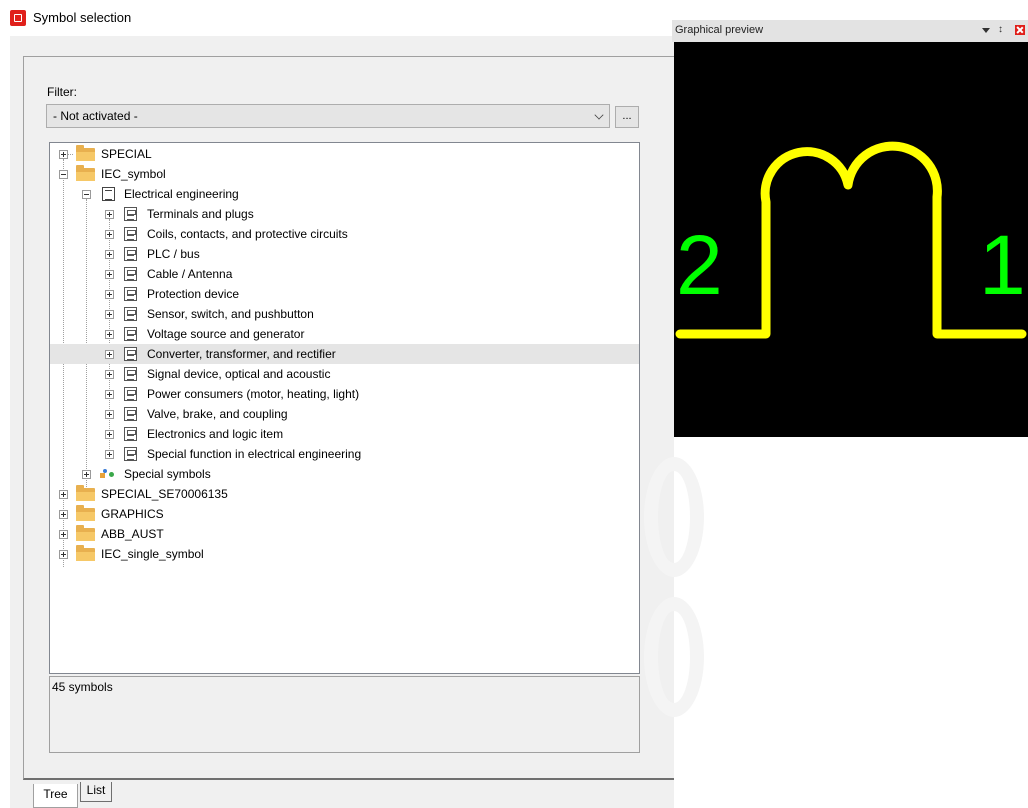  I want to click on tree-node-coils: Coils, contacts, and protective circuits, so click(344, 234).